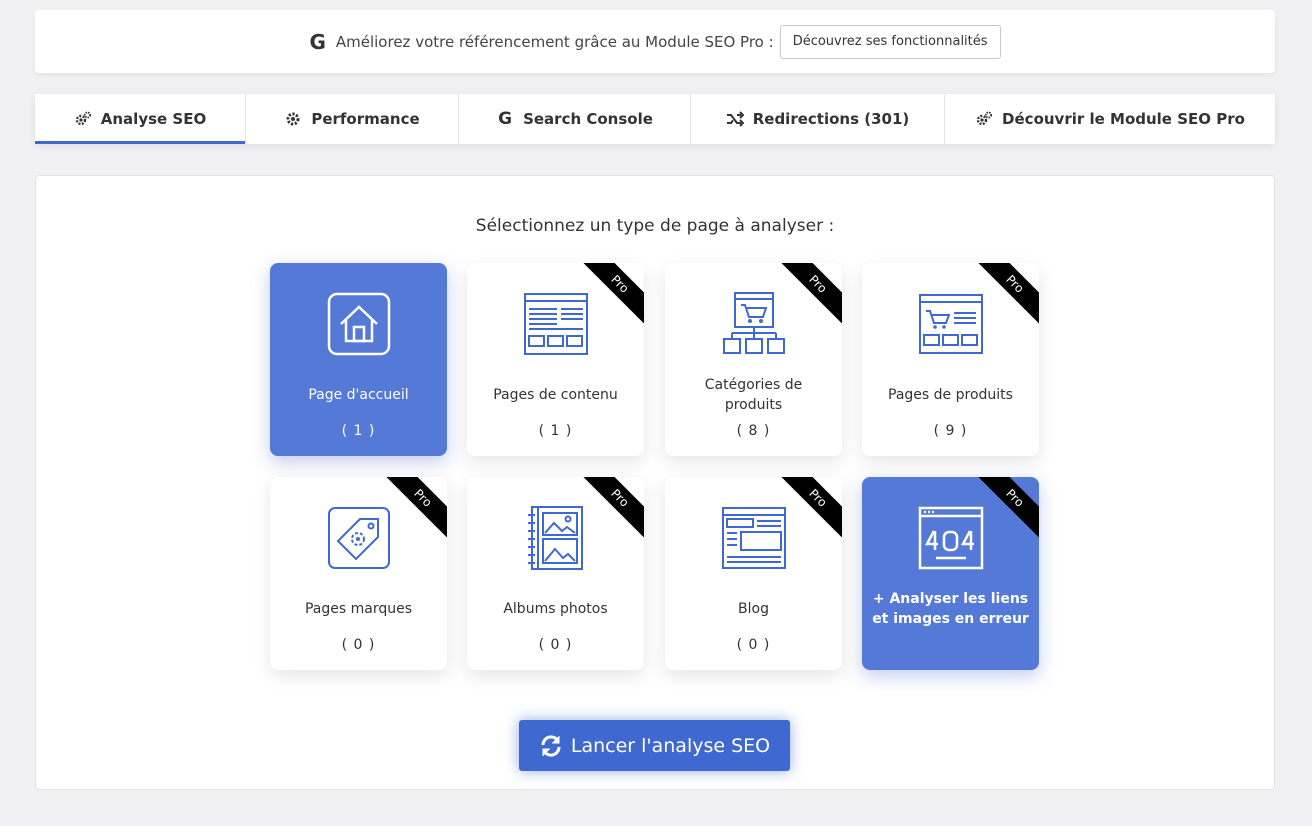 The image size is (1312, 826). What do you see at coordinates (555, 324) in the screenshot?
I see `content-page-icon` at bounding box center [555, 324].